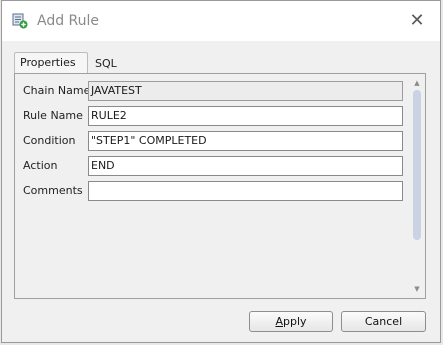 This screenshot has height=345, width=443. I want to click on vertical-scrollbar: ▲ ▼, so click(417, 186).